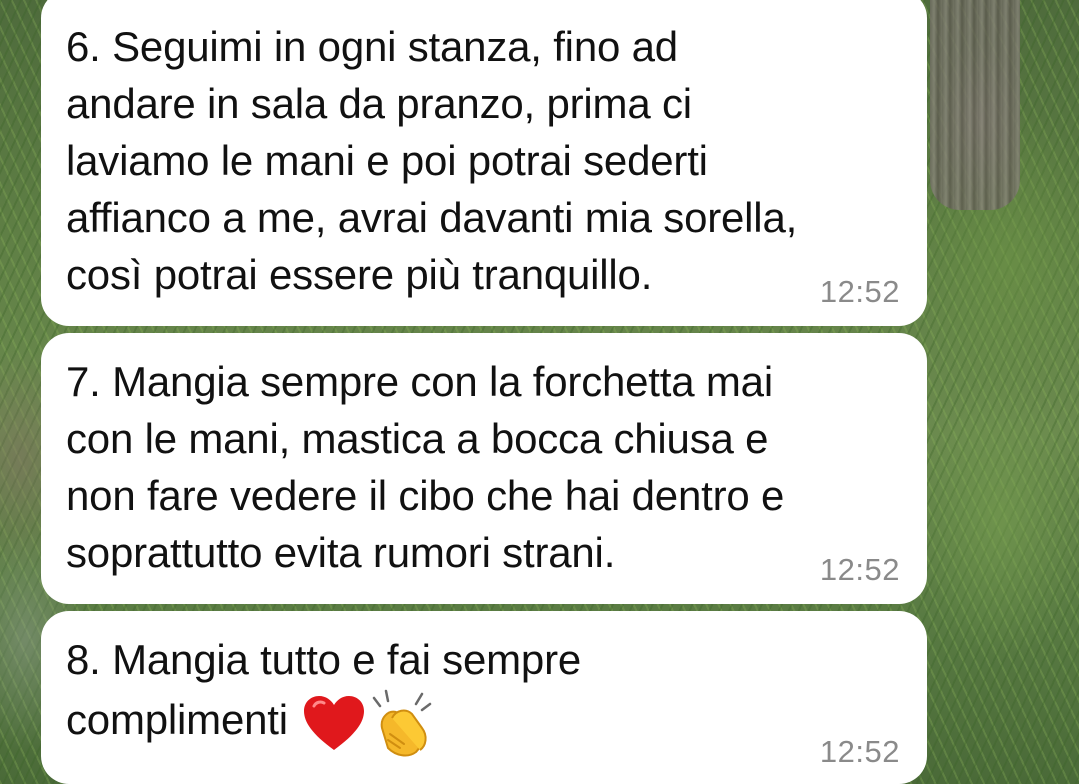 Image resolution: width=1079 pixels, height=784 pixels. I want to click on clapping-hands-icon, so click(401, 723).